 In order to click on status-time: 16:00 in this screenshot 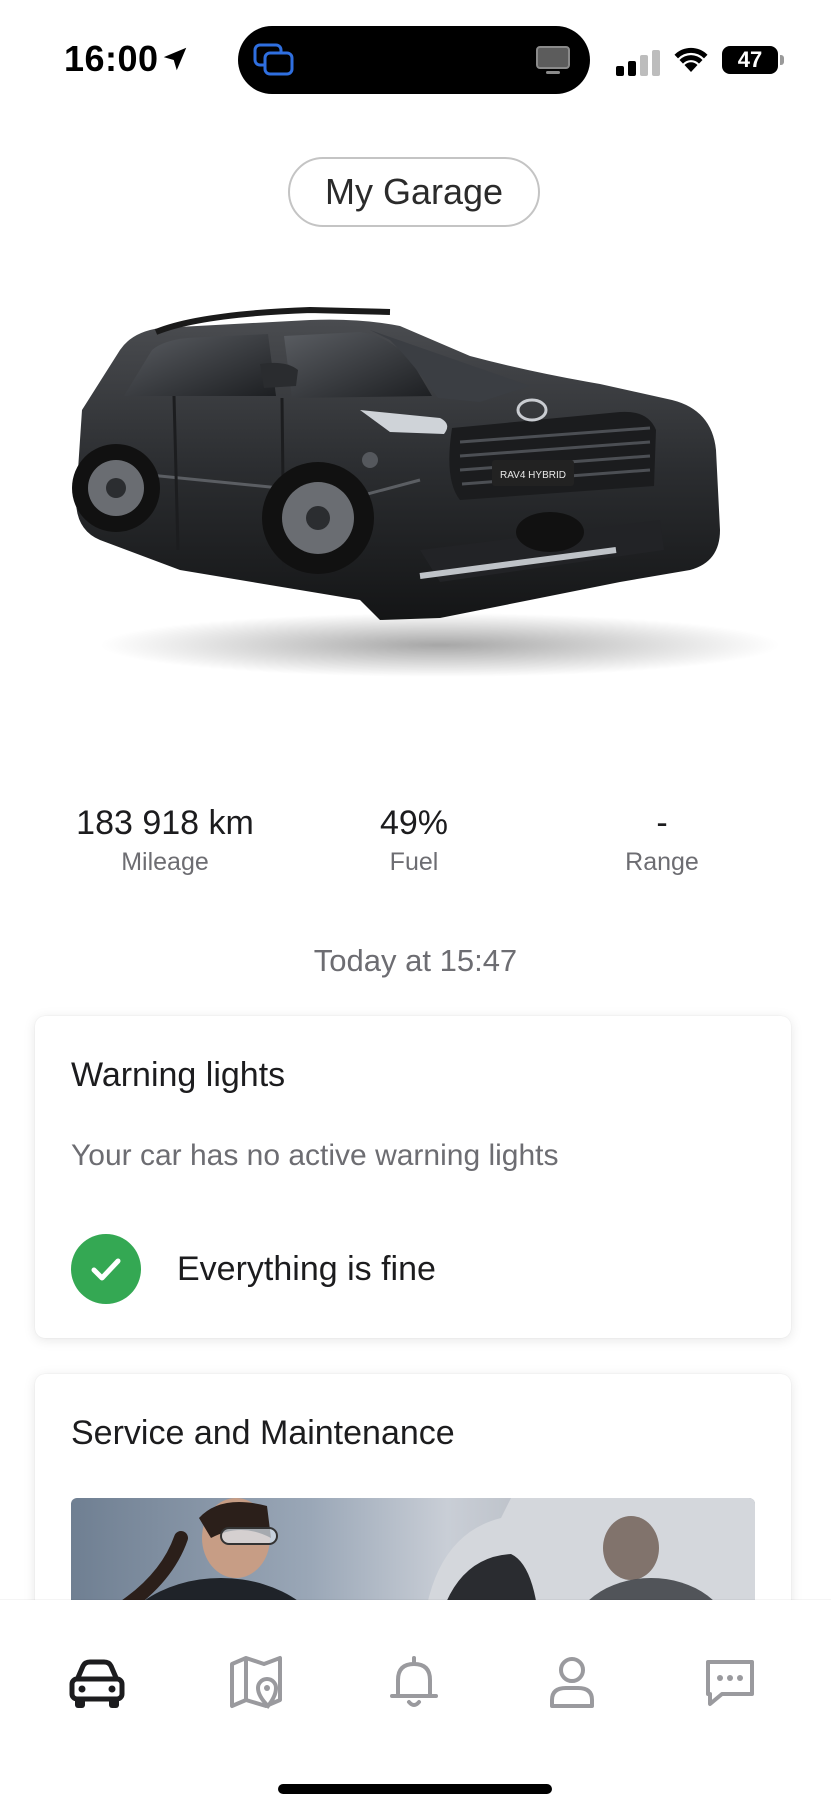, I will do `click(111, 58)`.